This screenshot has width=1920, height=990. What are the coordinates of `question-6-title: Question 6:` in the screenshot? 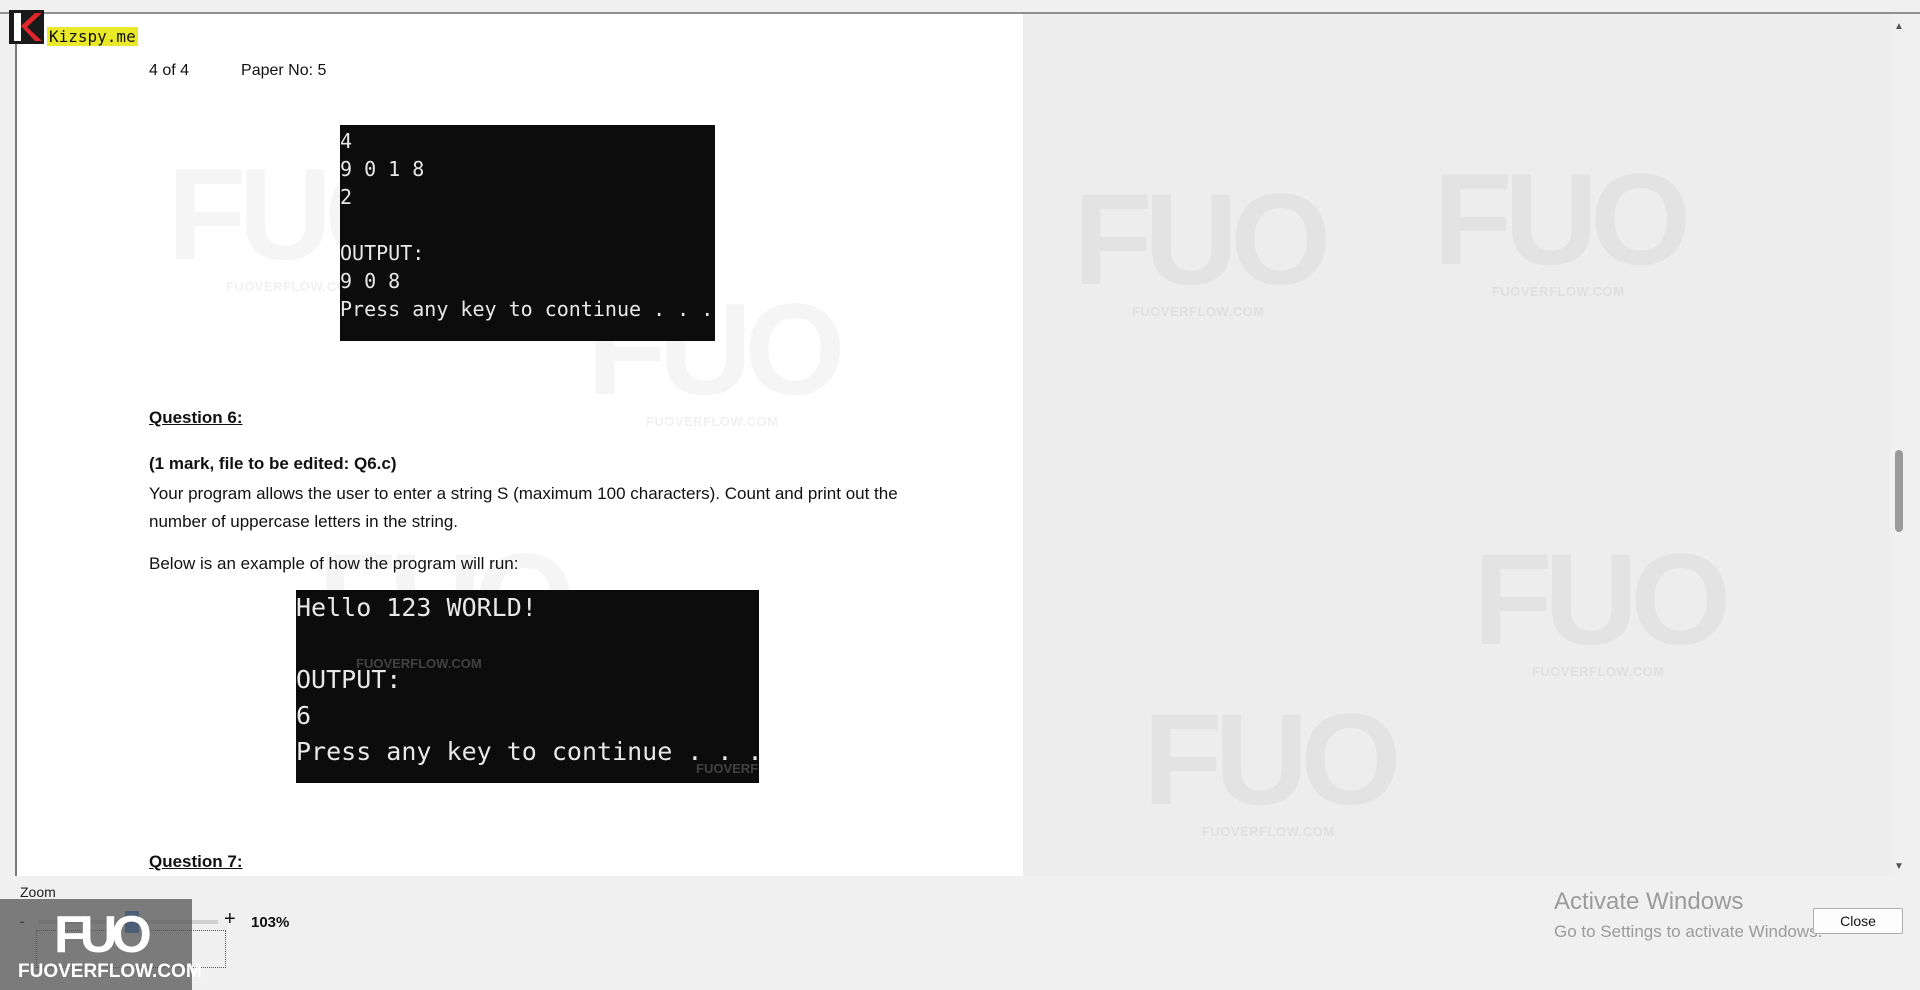 It's located at (196, 417).